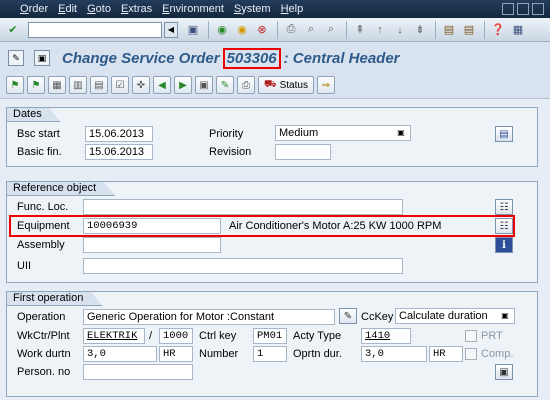 Image resolution: width=550 pixels, height=400 pixels. Describe the element at coordinates (95, 29) in the screenshot. I see `command-field` at that location.